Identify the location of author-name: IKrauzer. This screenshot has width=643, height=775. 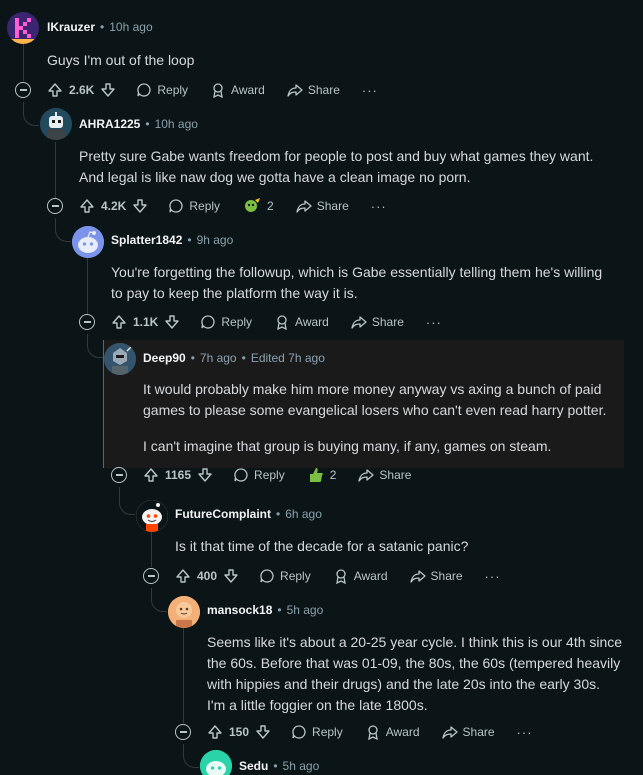
(71, 27).